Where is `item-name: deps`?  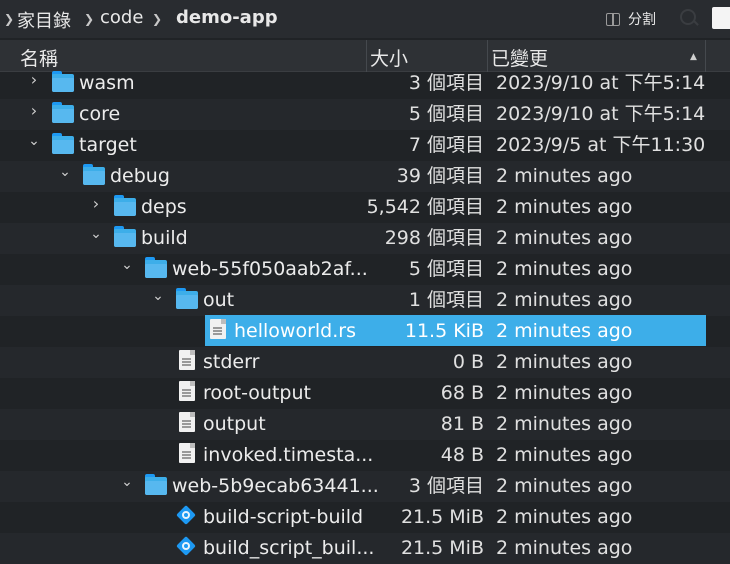 item-name: deps is located at coordinates (164, 207).